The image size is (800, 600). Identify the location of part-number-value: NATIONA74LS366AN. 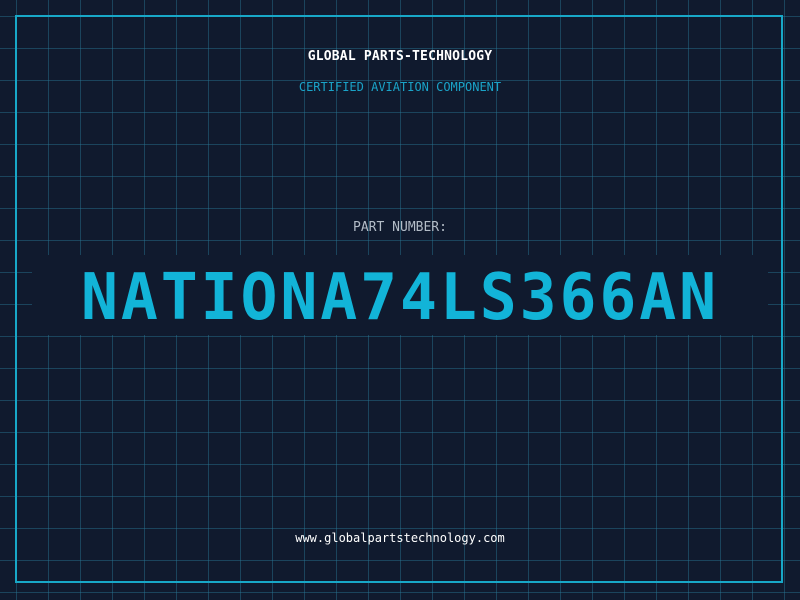
(400, 298).